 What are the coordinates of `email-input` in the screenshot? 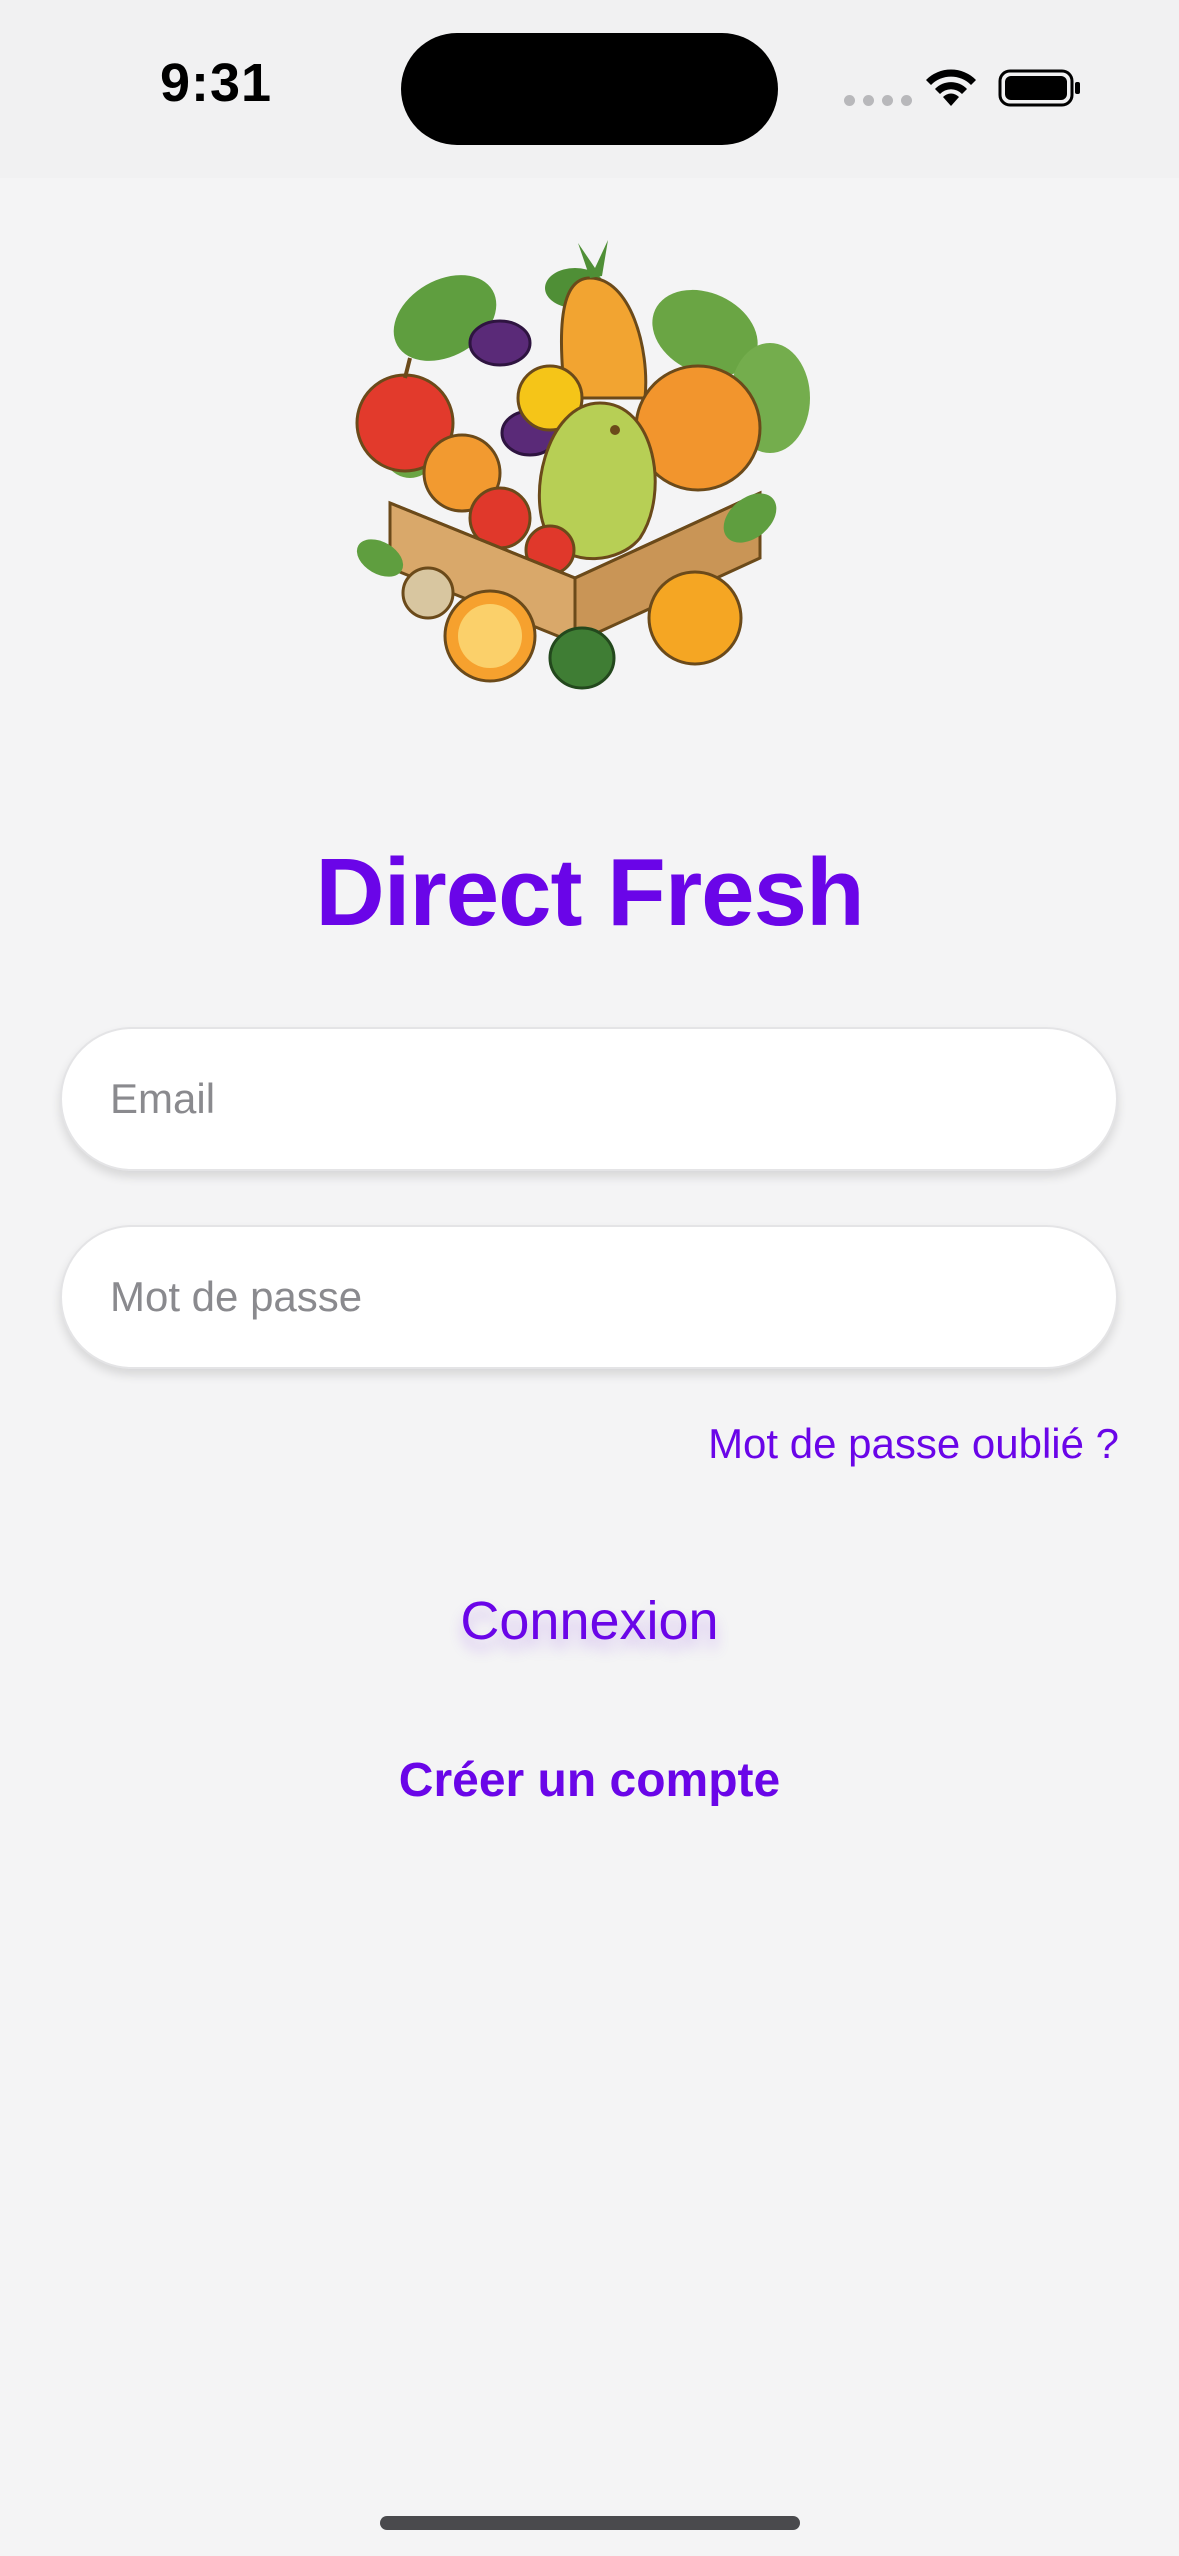 It's located at (589, 1099).